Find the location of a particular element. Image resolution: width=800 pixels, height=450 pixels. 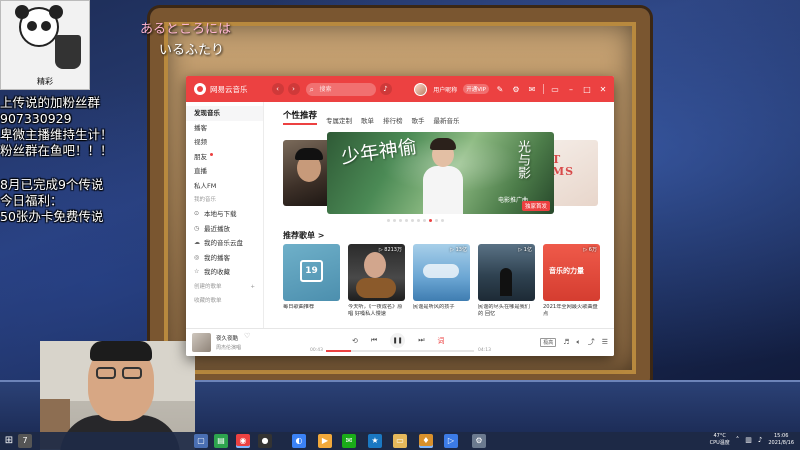

sidebar-item-video: 视频 is located at coordinates (224, 142).